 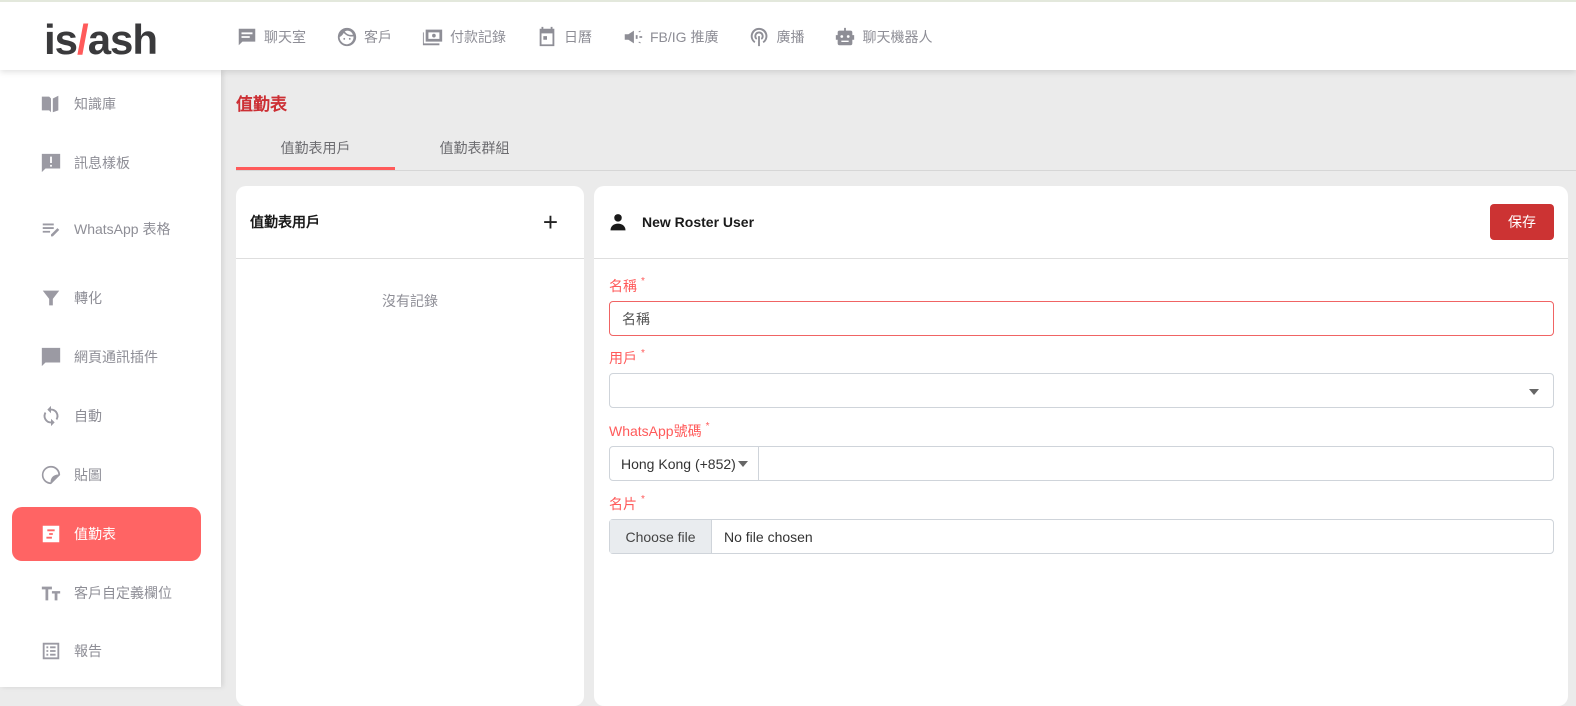 I want to click on sidebar-item-roster: 值勤表, so click(x=106, y=534).